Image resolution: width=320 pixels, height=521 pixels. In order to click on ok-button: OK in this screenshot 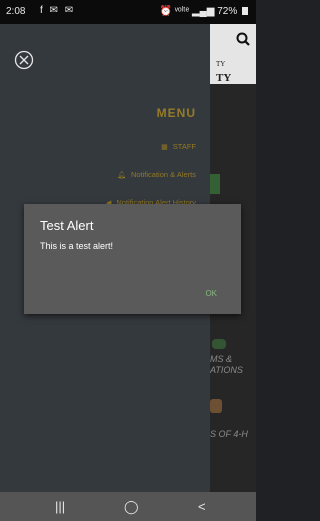, I will do `click(211, 293)`.